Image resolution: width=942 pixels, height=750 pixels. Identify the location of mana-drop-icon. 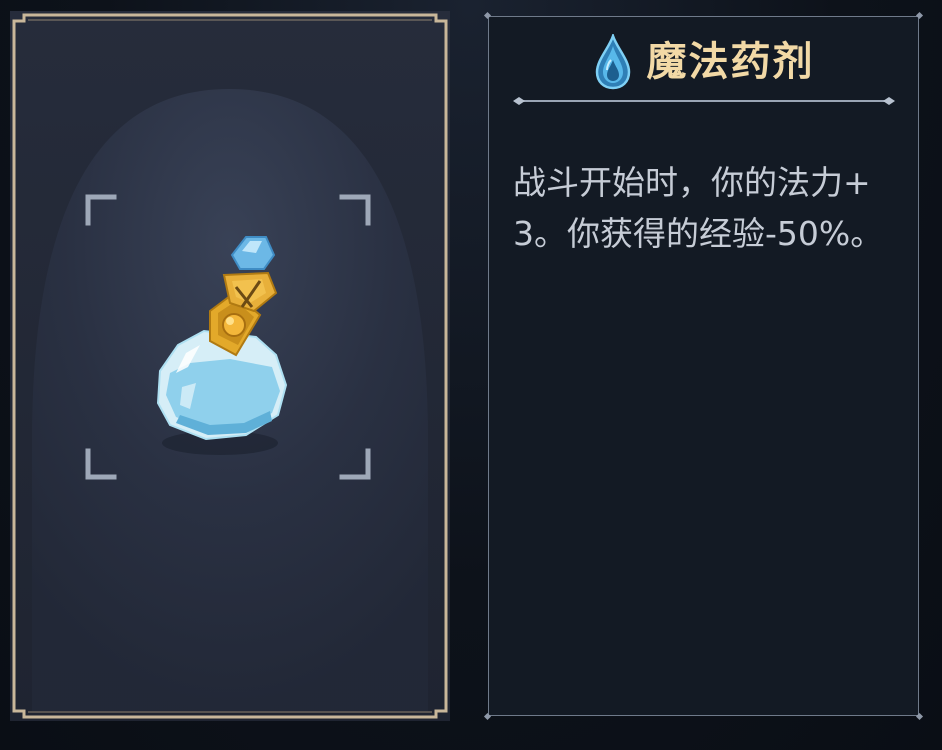
(612, 62).